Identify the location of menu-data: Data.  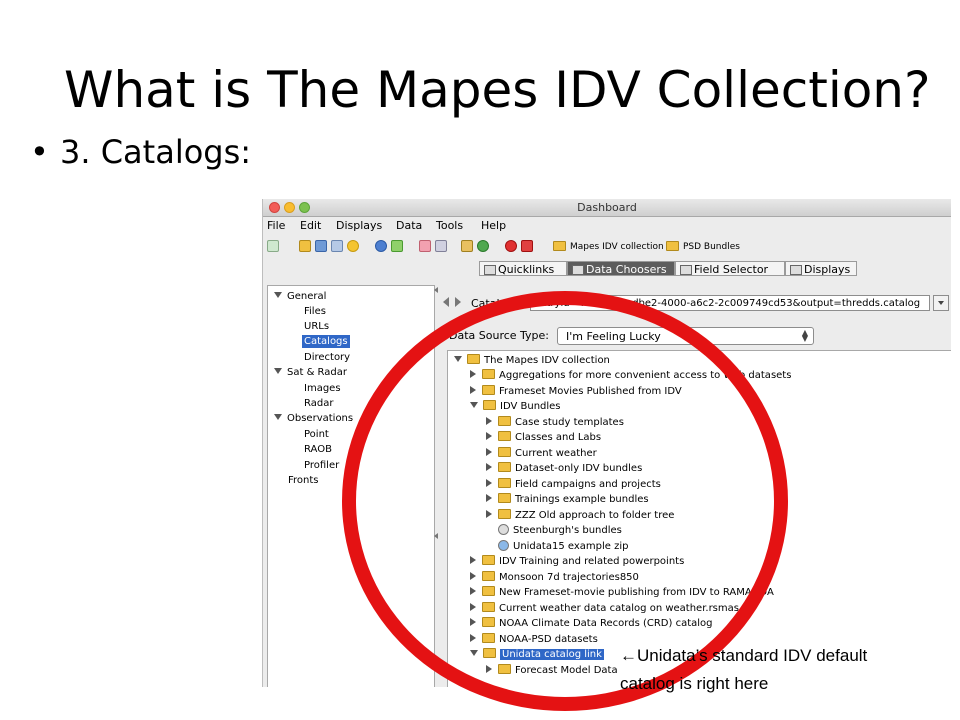
(409, 225).